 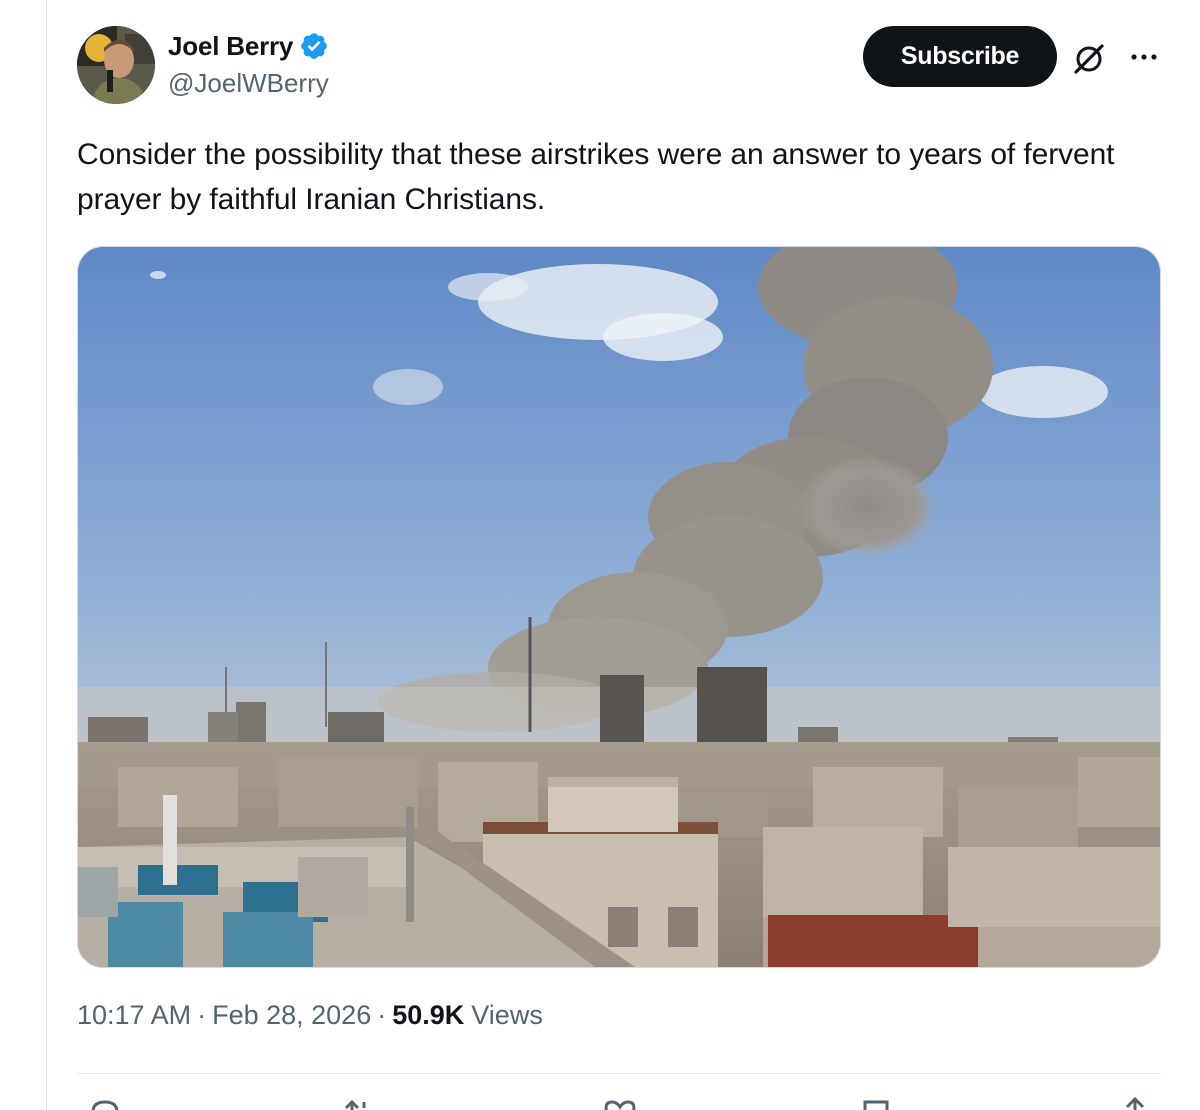 I want to click on actions-divider, so click(x=619, y=1073).